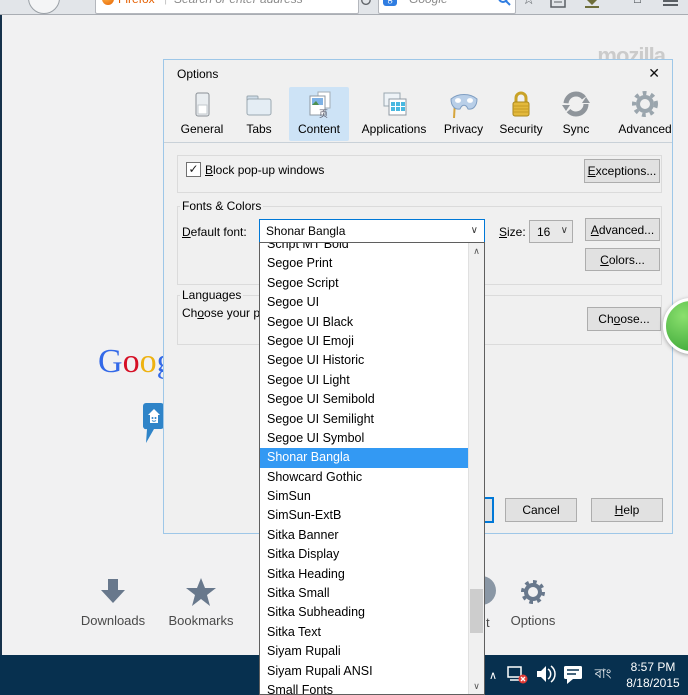  Describe the element at coordinates (365, 5) in the screenshot. I see `reload-icon: ↻` at that location.